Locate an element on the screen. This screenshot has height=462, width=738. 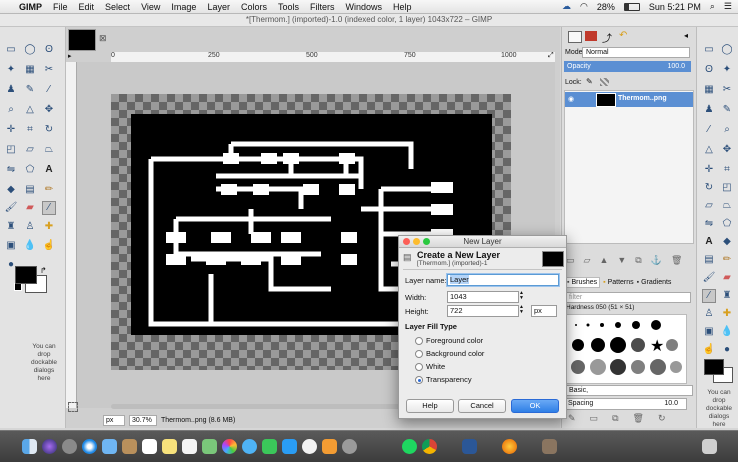
airbrush-icon: ⁄ is located at coordinates (709, 296).